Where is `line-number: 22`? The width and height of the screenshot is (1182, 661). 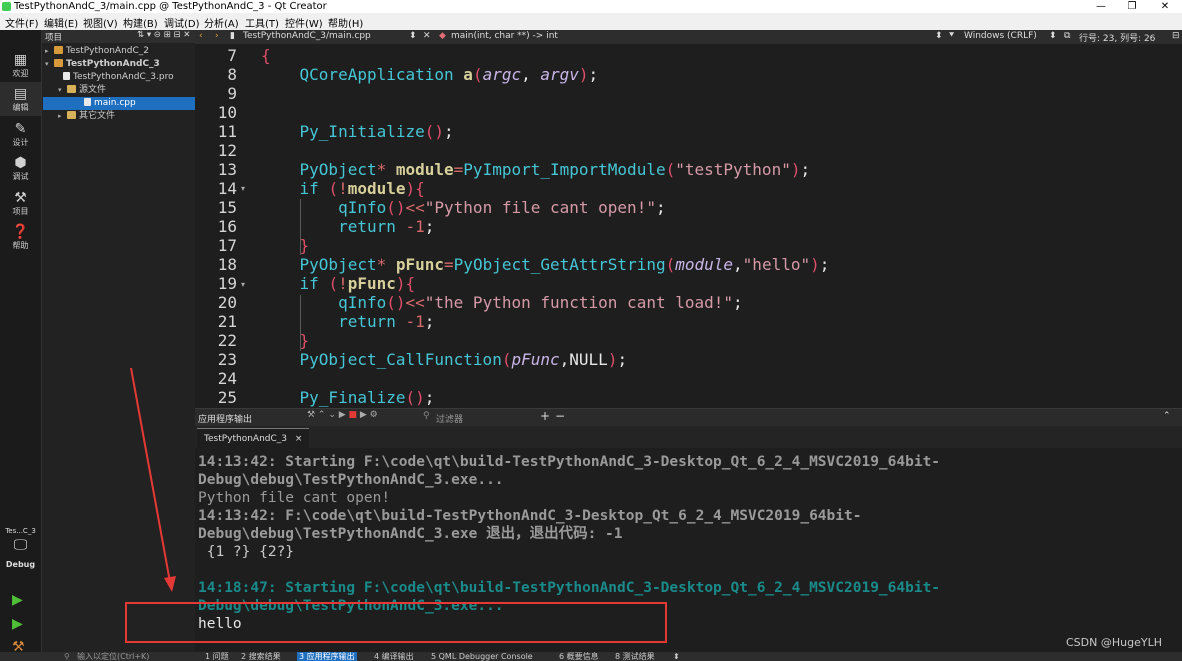
line-number: 22 is located at coordinates (227, 340).